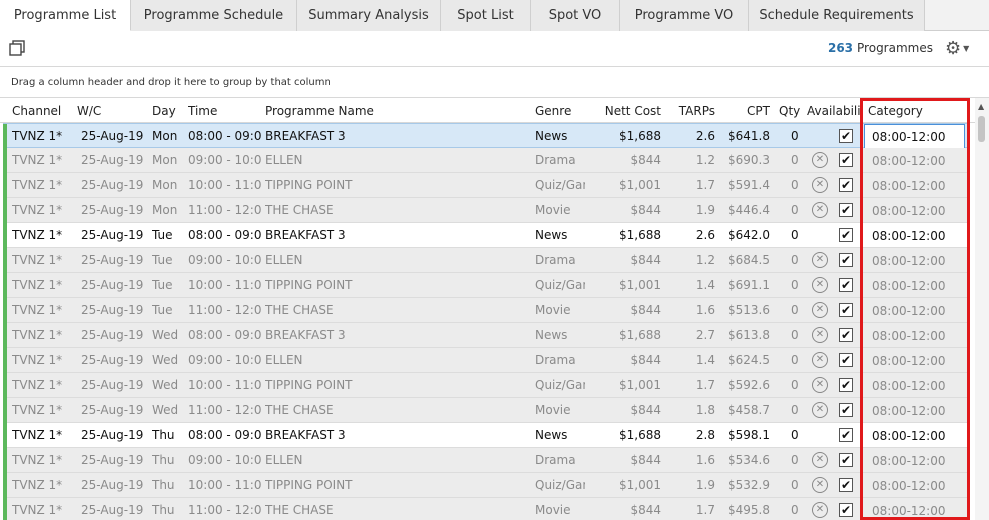 This screenshot has width=989, height=520. I want to click on column-header-day: Day, so click(168, 111).